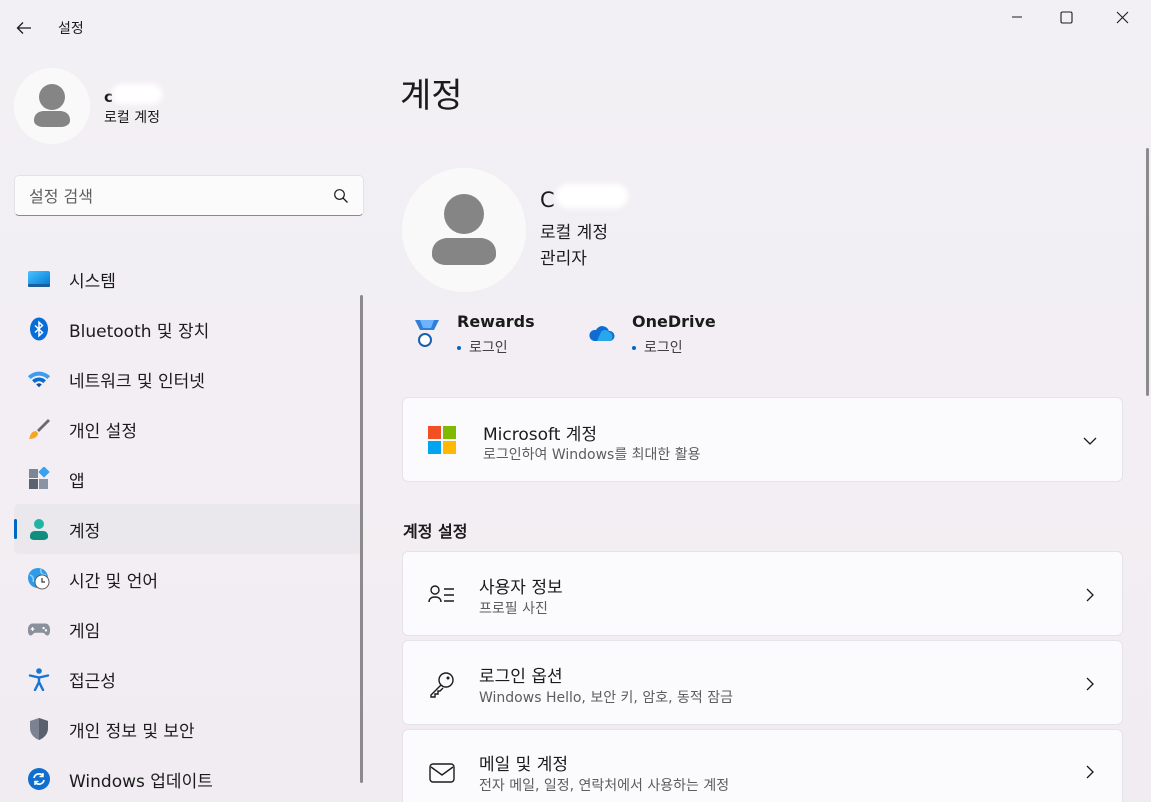 This screenshot has width=1151, height=802. What do you see at coordinates (435, 531) in the screenshot?
I see `section-title: 계정 설정` at bounding box center [435, 531].